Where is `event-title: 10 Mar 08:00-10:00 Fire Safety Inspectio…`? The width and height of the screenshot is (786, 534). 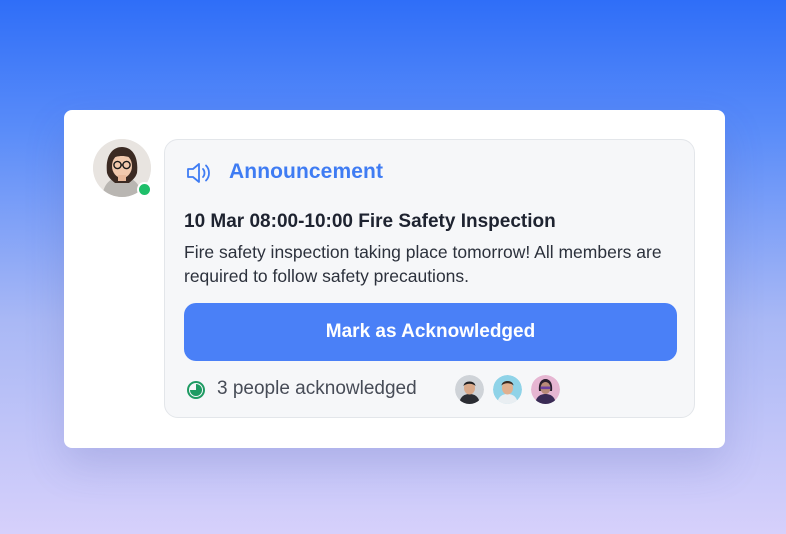
event-title: 10 Mar 08:00-10:00 Fire Safety Inspectio… is located at coordinates (370, 221).